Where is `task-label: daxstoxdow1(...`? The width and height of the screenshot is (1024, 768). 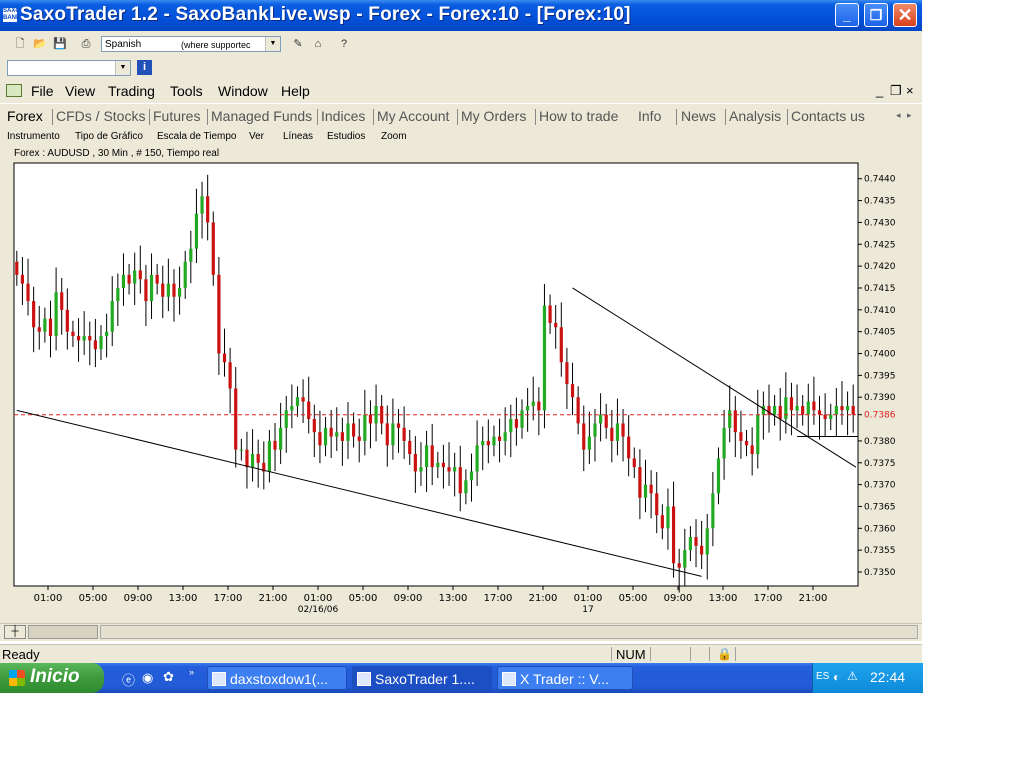 task-label: daxstoxdow1(... is located at coordinates (279, 679).